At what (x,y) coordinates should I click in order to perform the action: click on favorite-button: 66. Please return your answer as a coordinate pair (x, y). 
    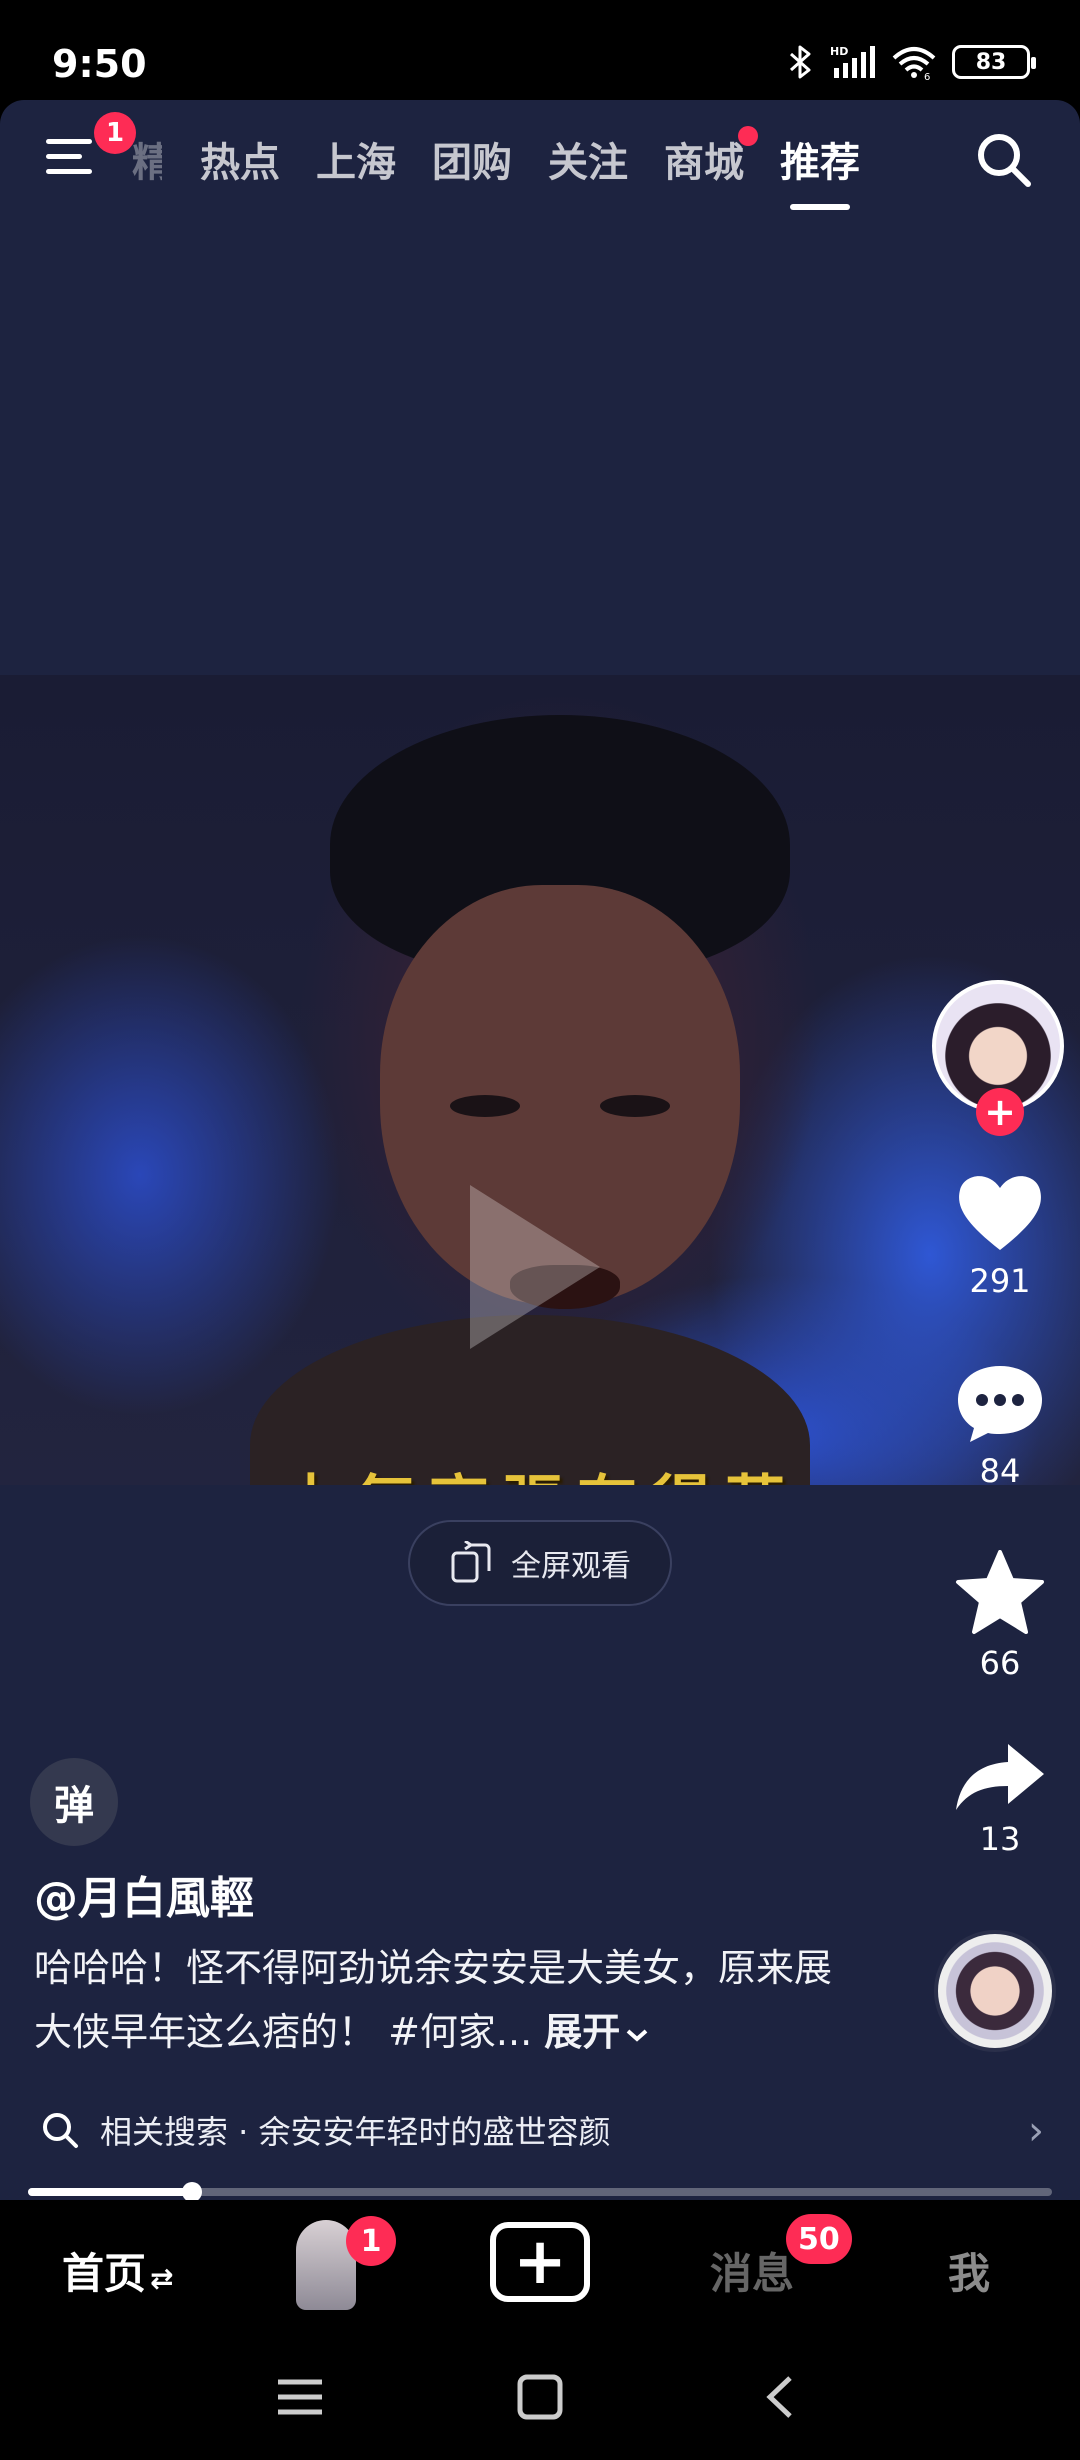
    Looking at the image, I should click on (1000, 1616).